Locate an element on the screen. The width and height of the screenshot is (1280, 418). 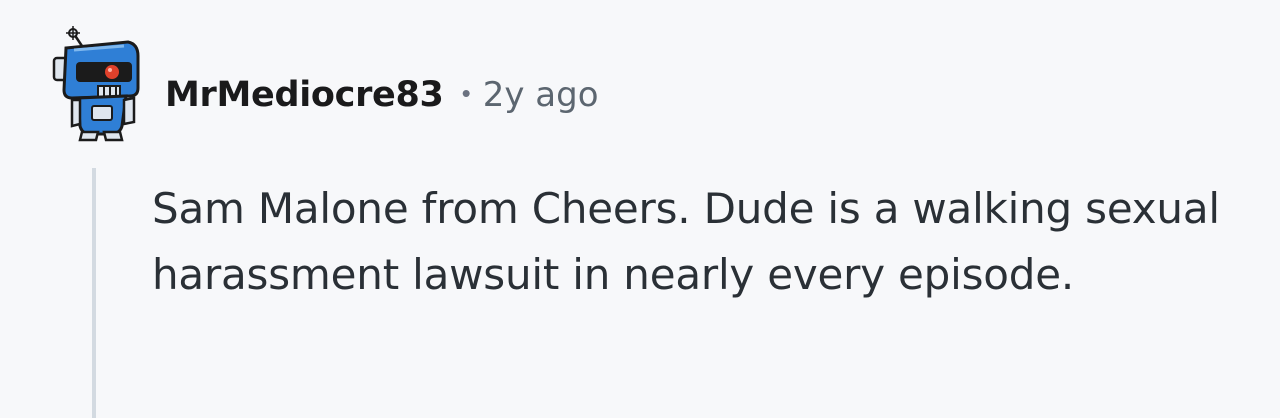
comment-timestamp: 2y ago is located at coordinates (541, 95).